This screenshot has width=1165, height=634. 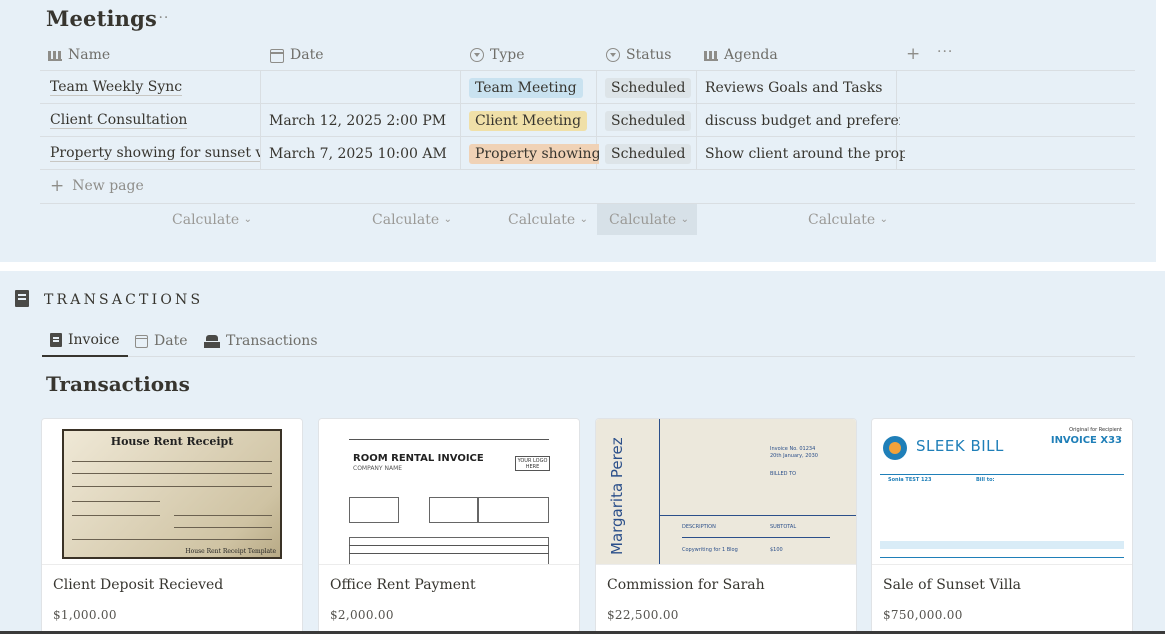 What do you see at coordinates (945, 52) in the screenshot?
I see `column-more-button: ···` at bounding box center [945, 52].